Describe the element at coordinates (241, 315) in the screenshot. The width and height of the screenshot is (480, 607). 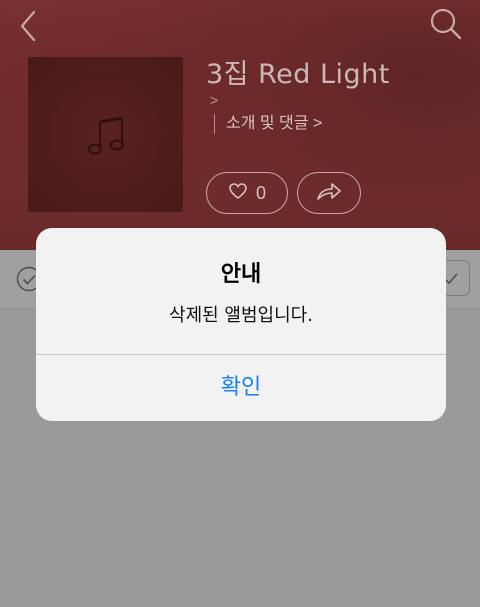
I see `alert-message: 삭제된 앨범입니다.` at that location.